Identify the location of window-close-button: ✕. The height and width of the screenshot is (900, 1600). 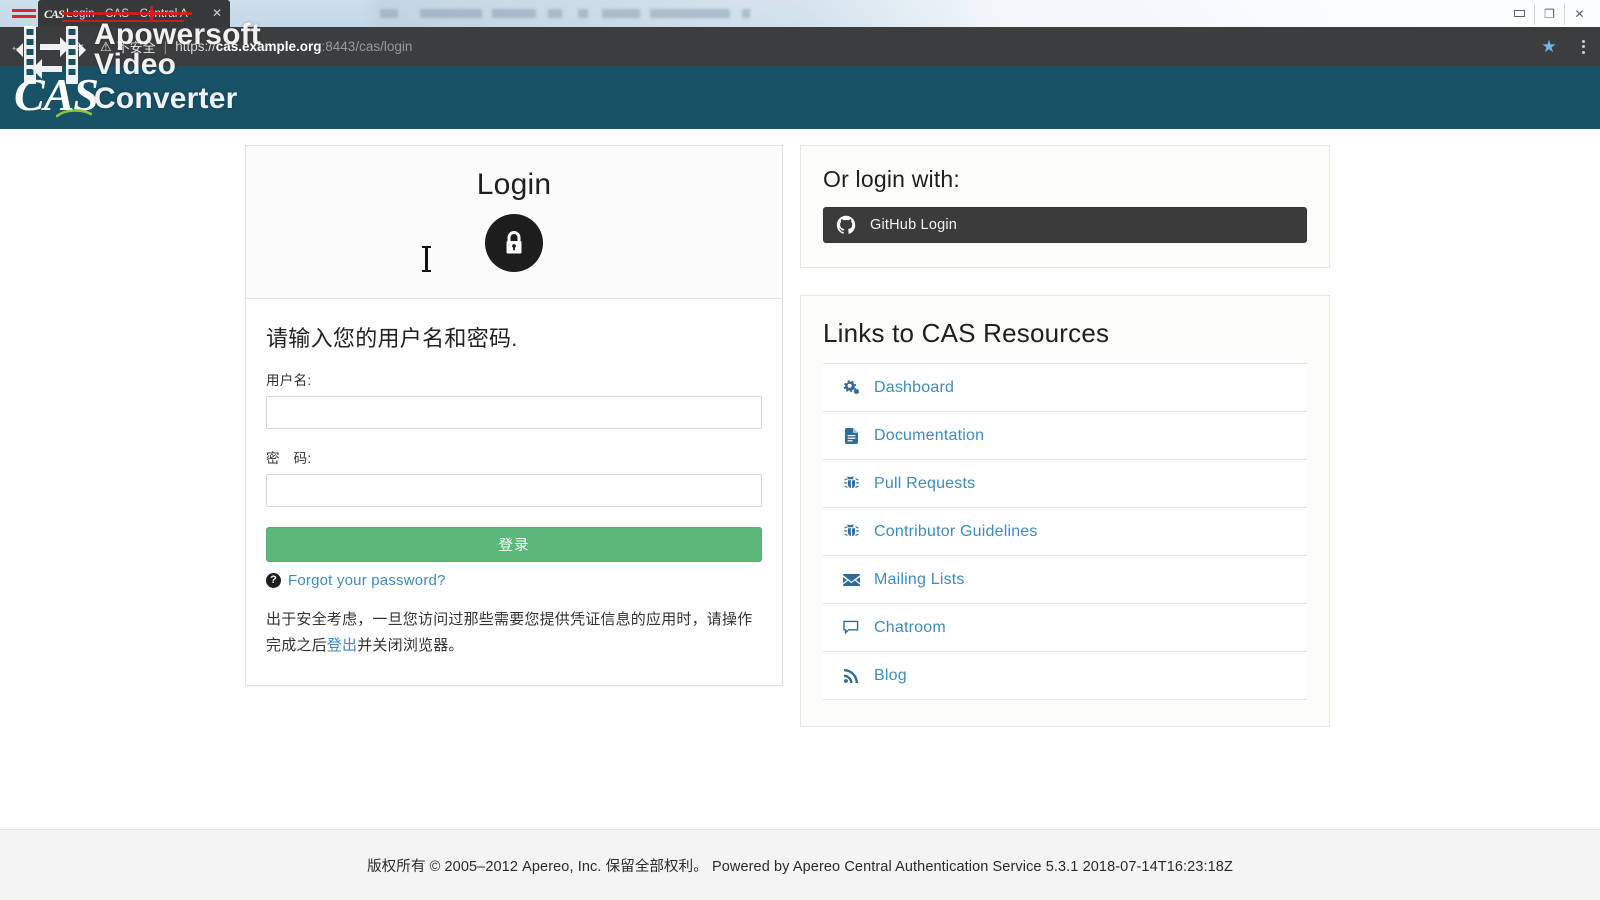
(1579, 13).